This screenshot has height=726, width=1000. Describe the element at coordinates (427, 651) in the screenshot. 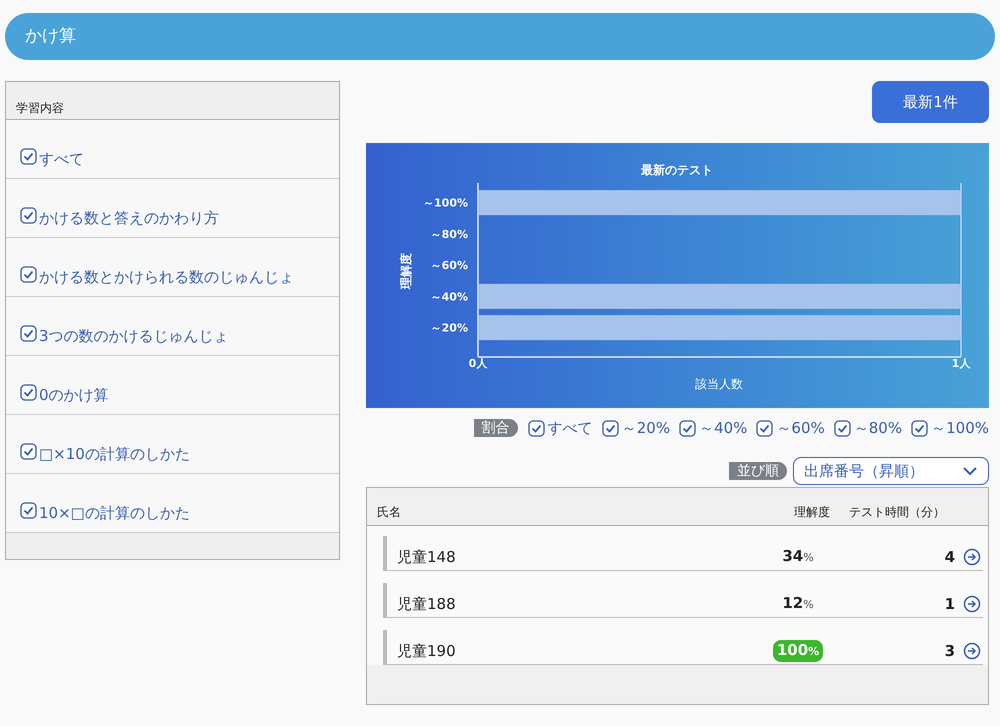

I see `student-name: 児童190` at that location.